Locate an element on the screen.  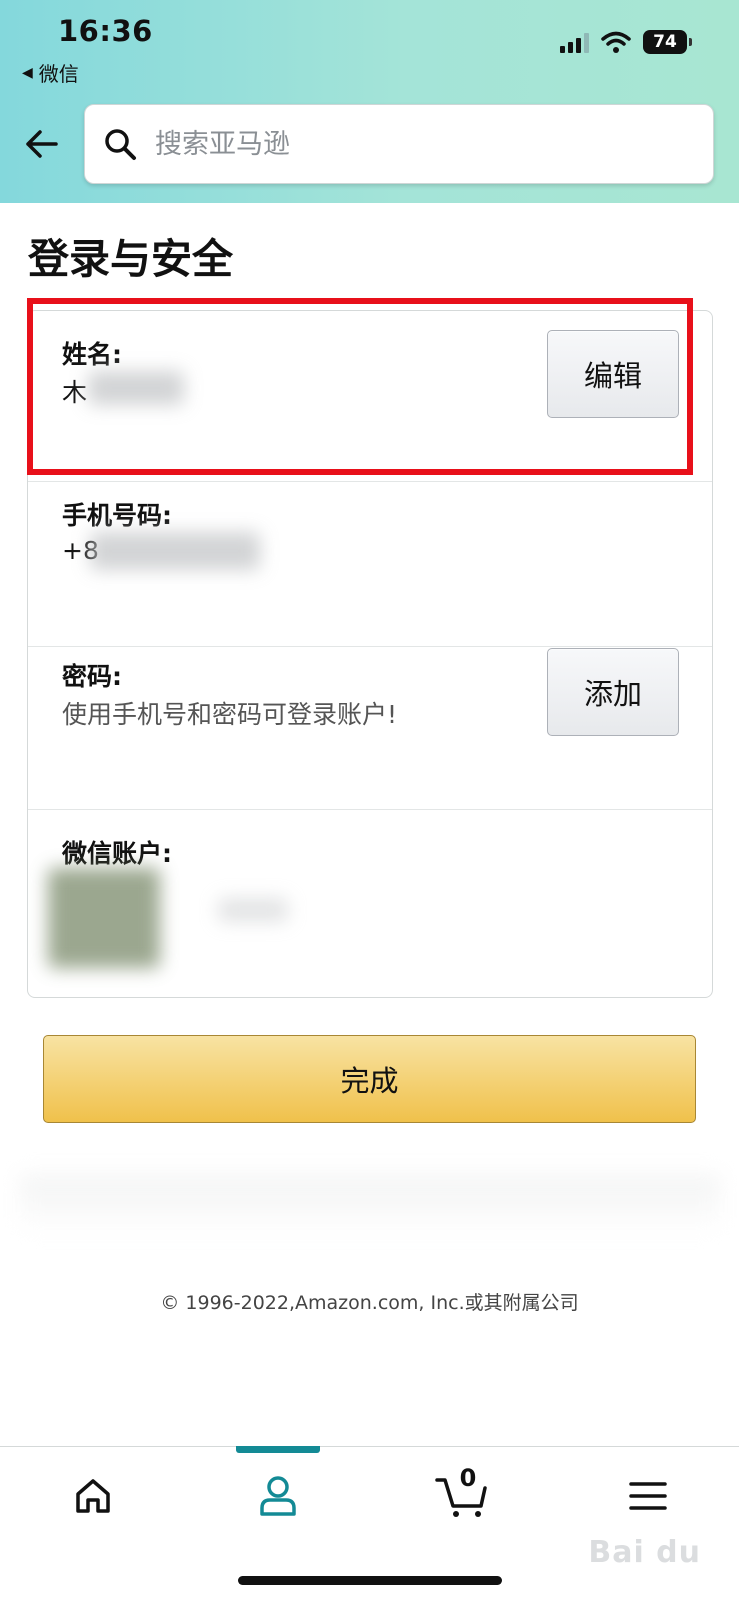
back-to-app-link: ◀ 微信 is located at coordinates (50, 72).